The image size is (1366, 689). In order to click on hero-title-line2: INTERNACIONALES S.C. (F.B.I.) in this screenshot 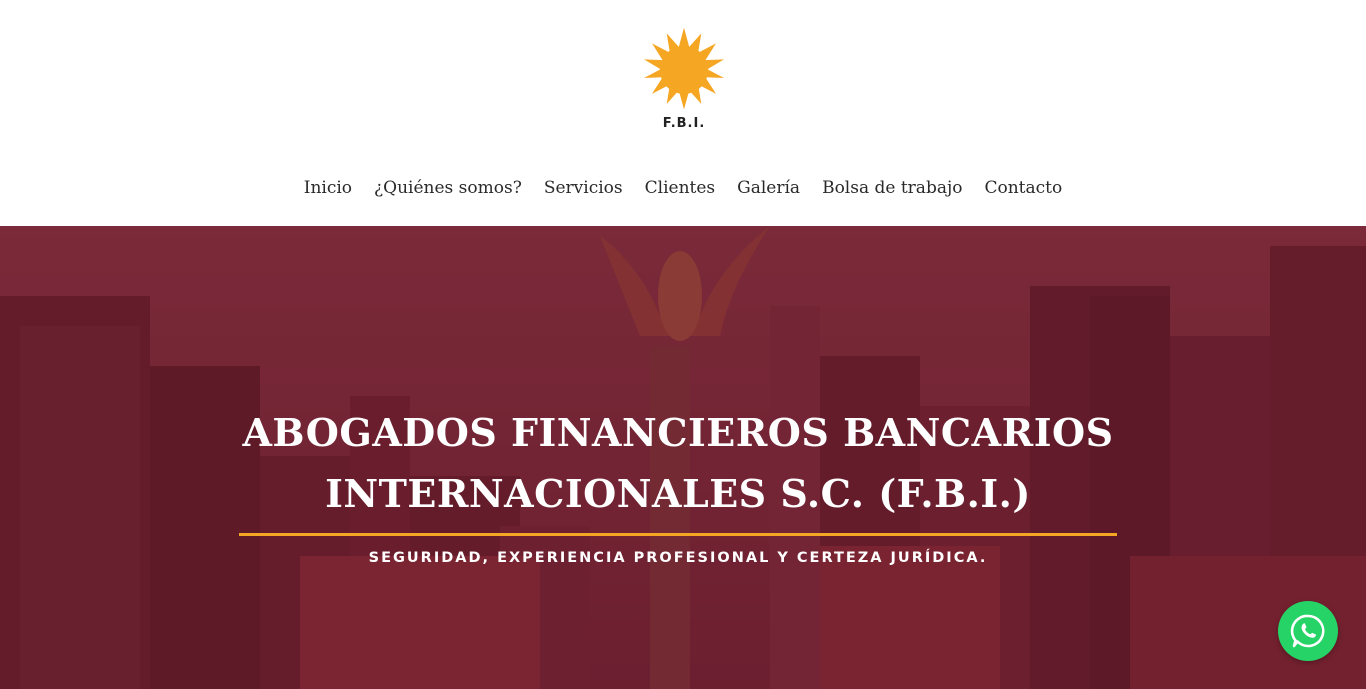, I will do `click(678, 493)`.